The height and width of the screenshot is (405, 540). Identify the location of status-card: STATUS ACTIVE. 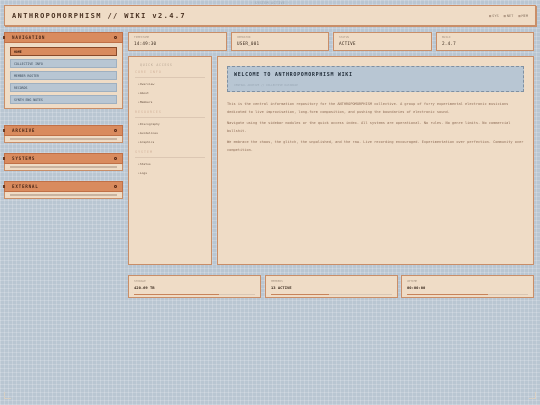
(382, 41).